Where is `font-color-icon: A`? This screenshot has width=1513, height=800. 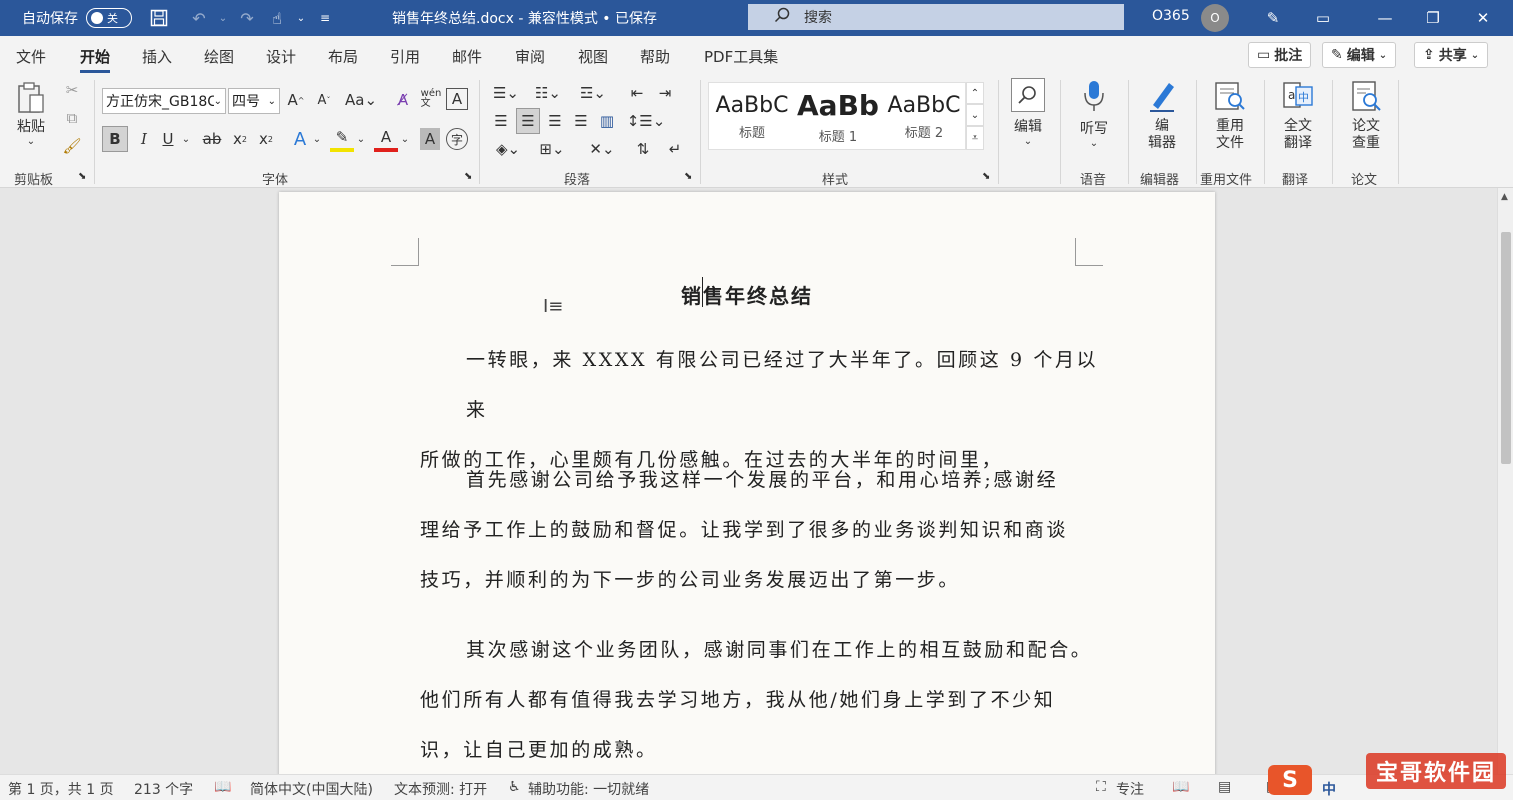
font-color-icon: A is located at coordinates (386, 139).